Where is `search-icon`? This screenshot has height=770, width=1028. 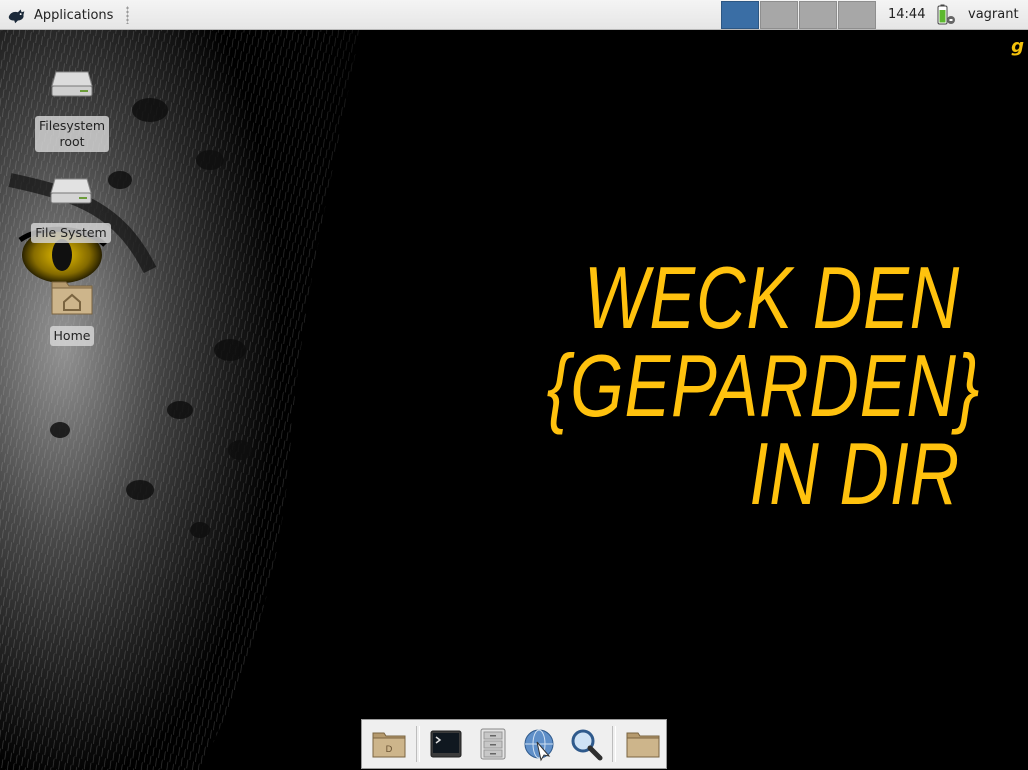
search-icon is located at coordinates (587, 745).